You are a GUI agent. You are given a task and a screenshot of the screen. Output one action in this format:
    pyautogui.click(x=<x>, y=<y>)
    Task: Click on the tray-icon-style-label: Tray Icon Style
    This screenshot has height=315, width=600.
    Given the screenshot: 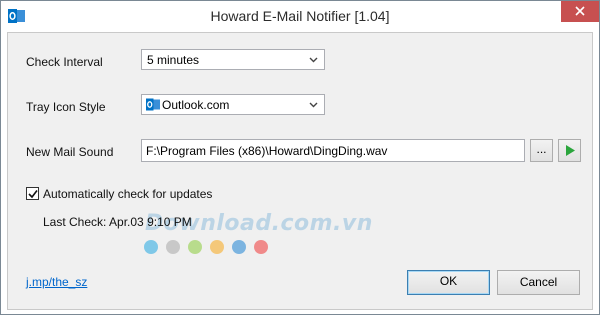 What is the action you would take?
    pyautogui.click(x=66, y=107)
    